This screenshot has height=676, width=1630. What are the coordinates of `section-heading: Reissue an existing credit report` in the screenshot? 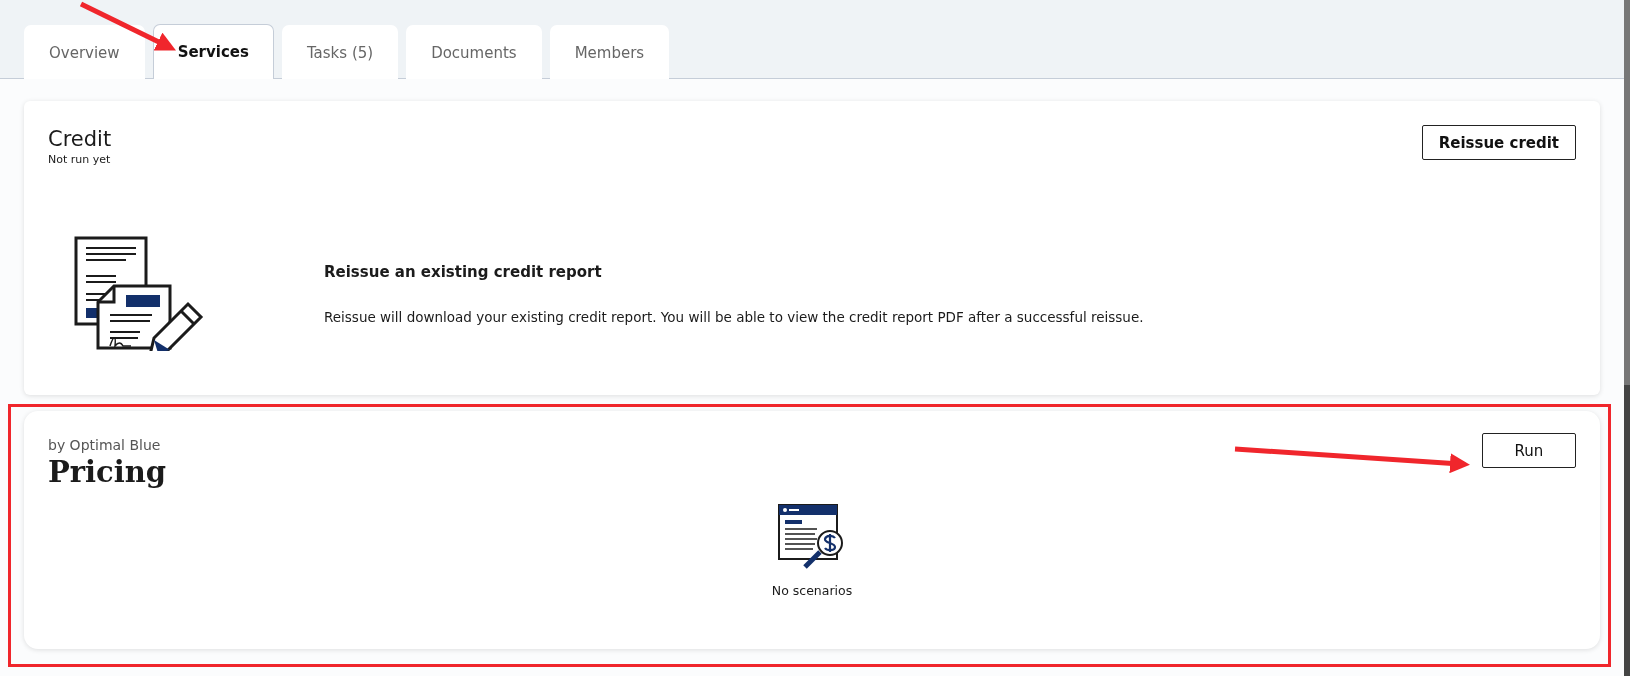 It's located at (463, 271).